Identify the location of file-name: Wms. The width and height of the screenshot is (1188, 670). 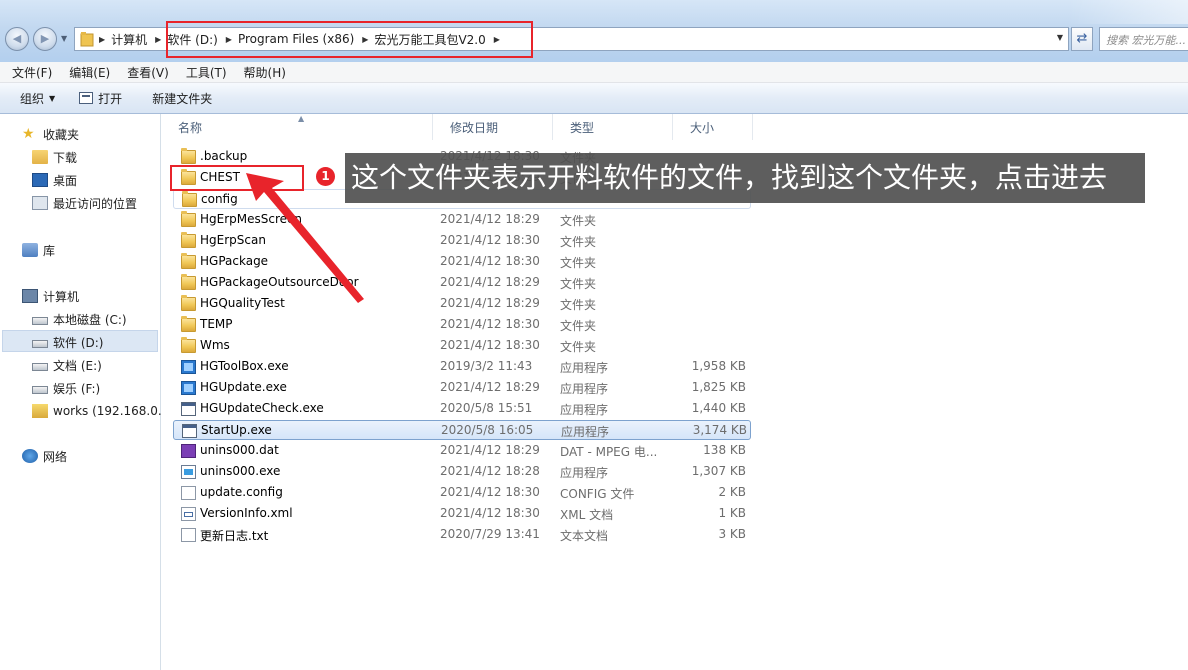
(215, 345).